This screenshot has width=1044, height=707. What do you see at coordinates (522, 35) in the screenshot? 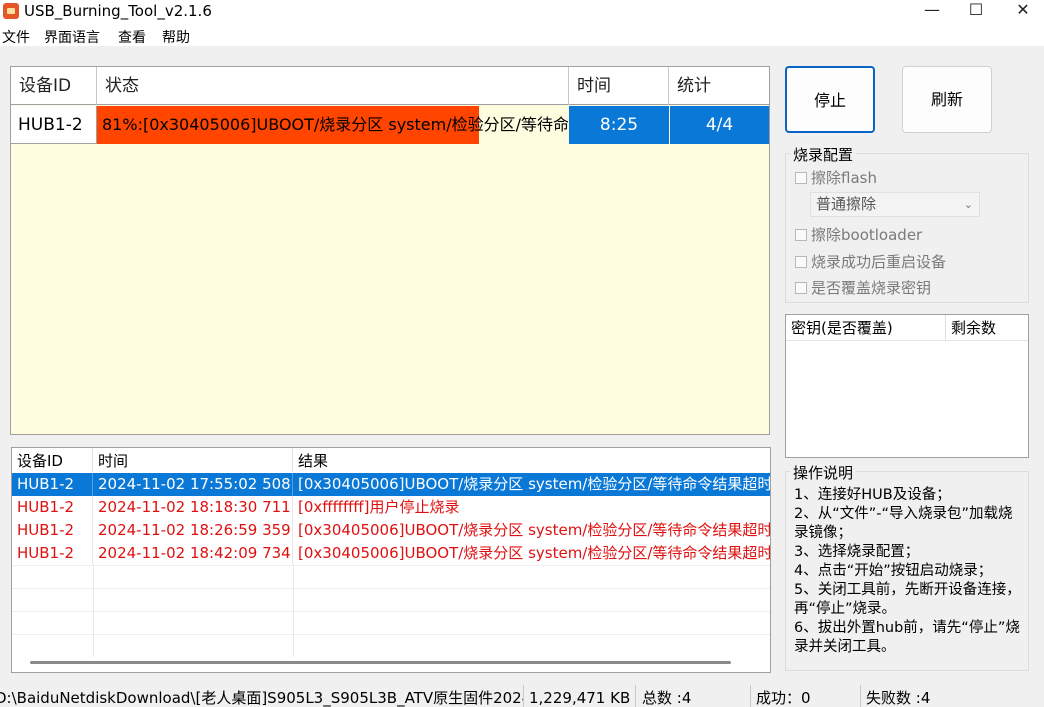
I see `menu-bar: 文件 界面语言 查看 帮助` at bounding box center [522, 35].